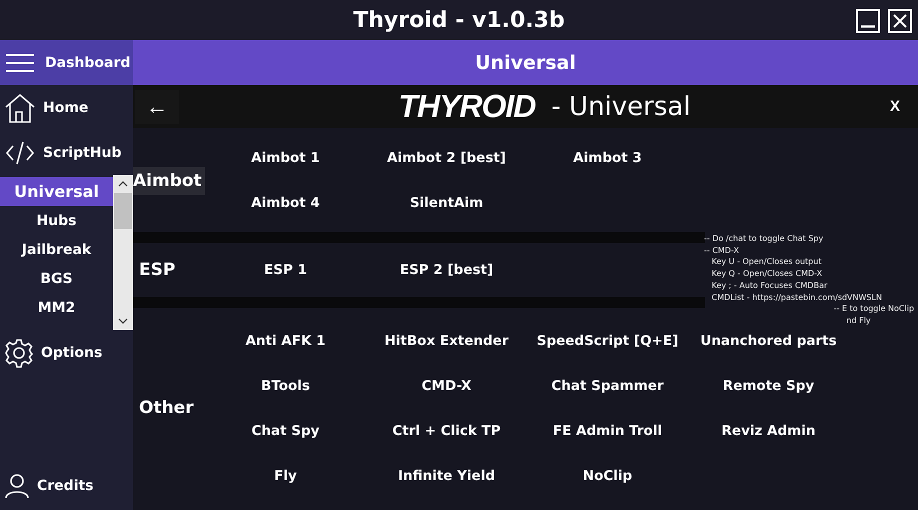 This screenshot has height=510, width=918. Describe the element at coordinates (525, 63) in the screenshot. I see `header-title: Universal` at that location.